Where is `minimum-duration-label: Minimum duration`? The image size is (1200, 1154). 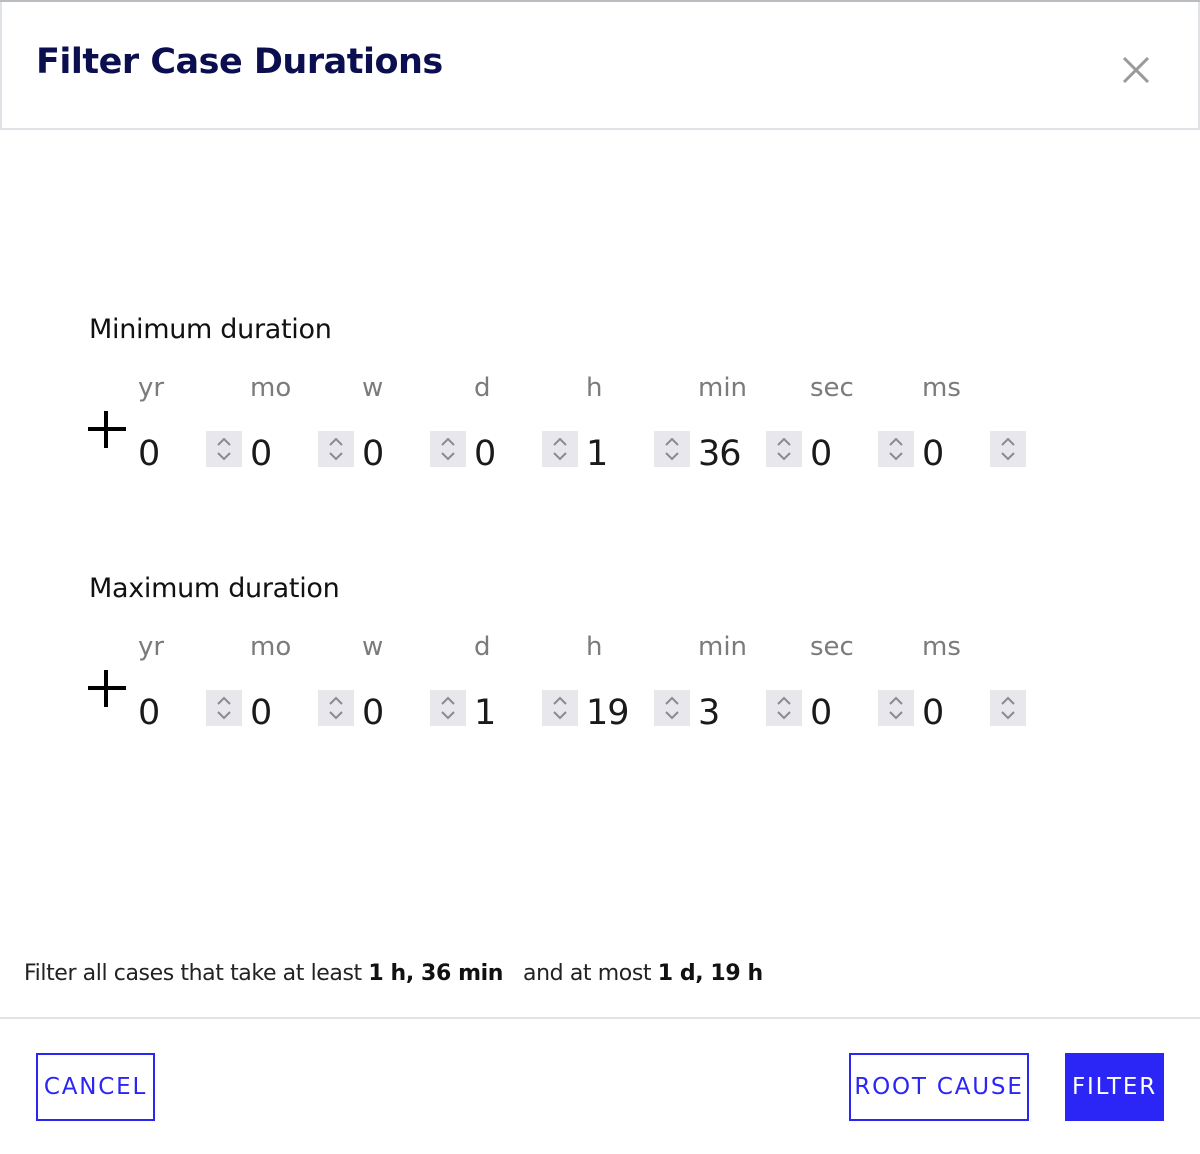 minimum-duration-label: Minimum duration is located at coordinates (210, 329).